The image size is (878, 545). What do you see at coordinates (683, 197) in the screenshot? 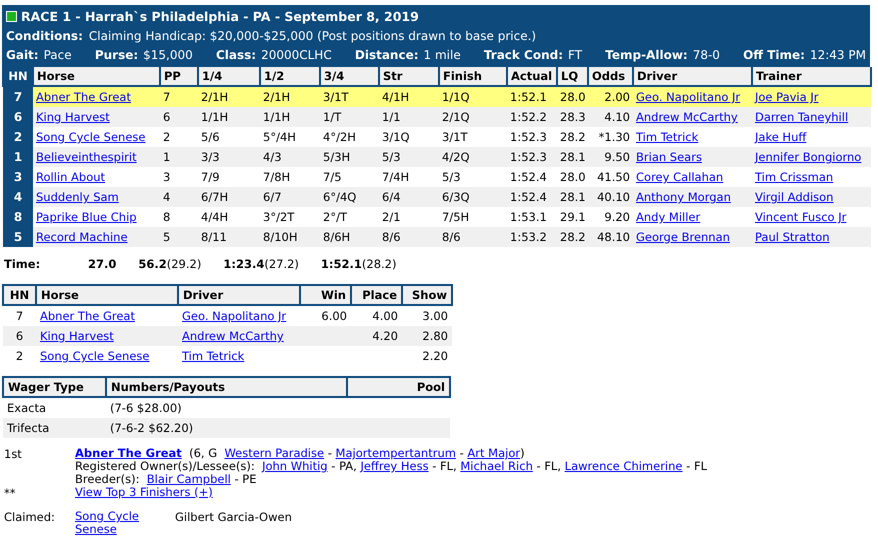
I see `driver-link: Anthony Morgan` at bounding box center [683, 197].